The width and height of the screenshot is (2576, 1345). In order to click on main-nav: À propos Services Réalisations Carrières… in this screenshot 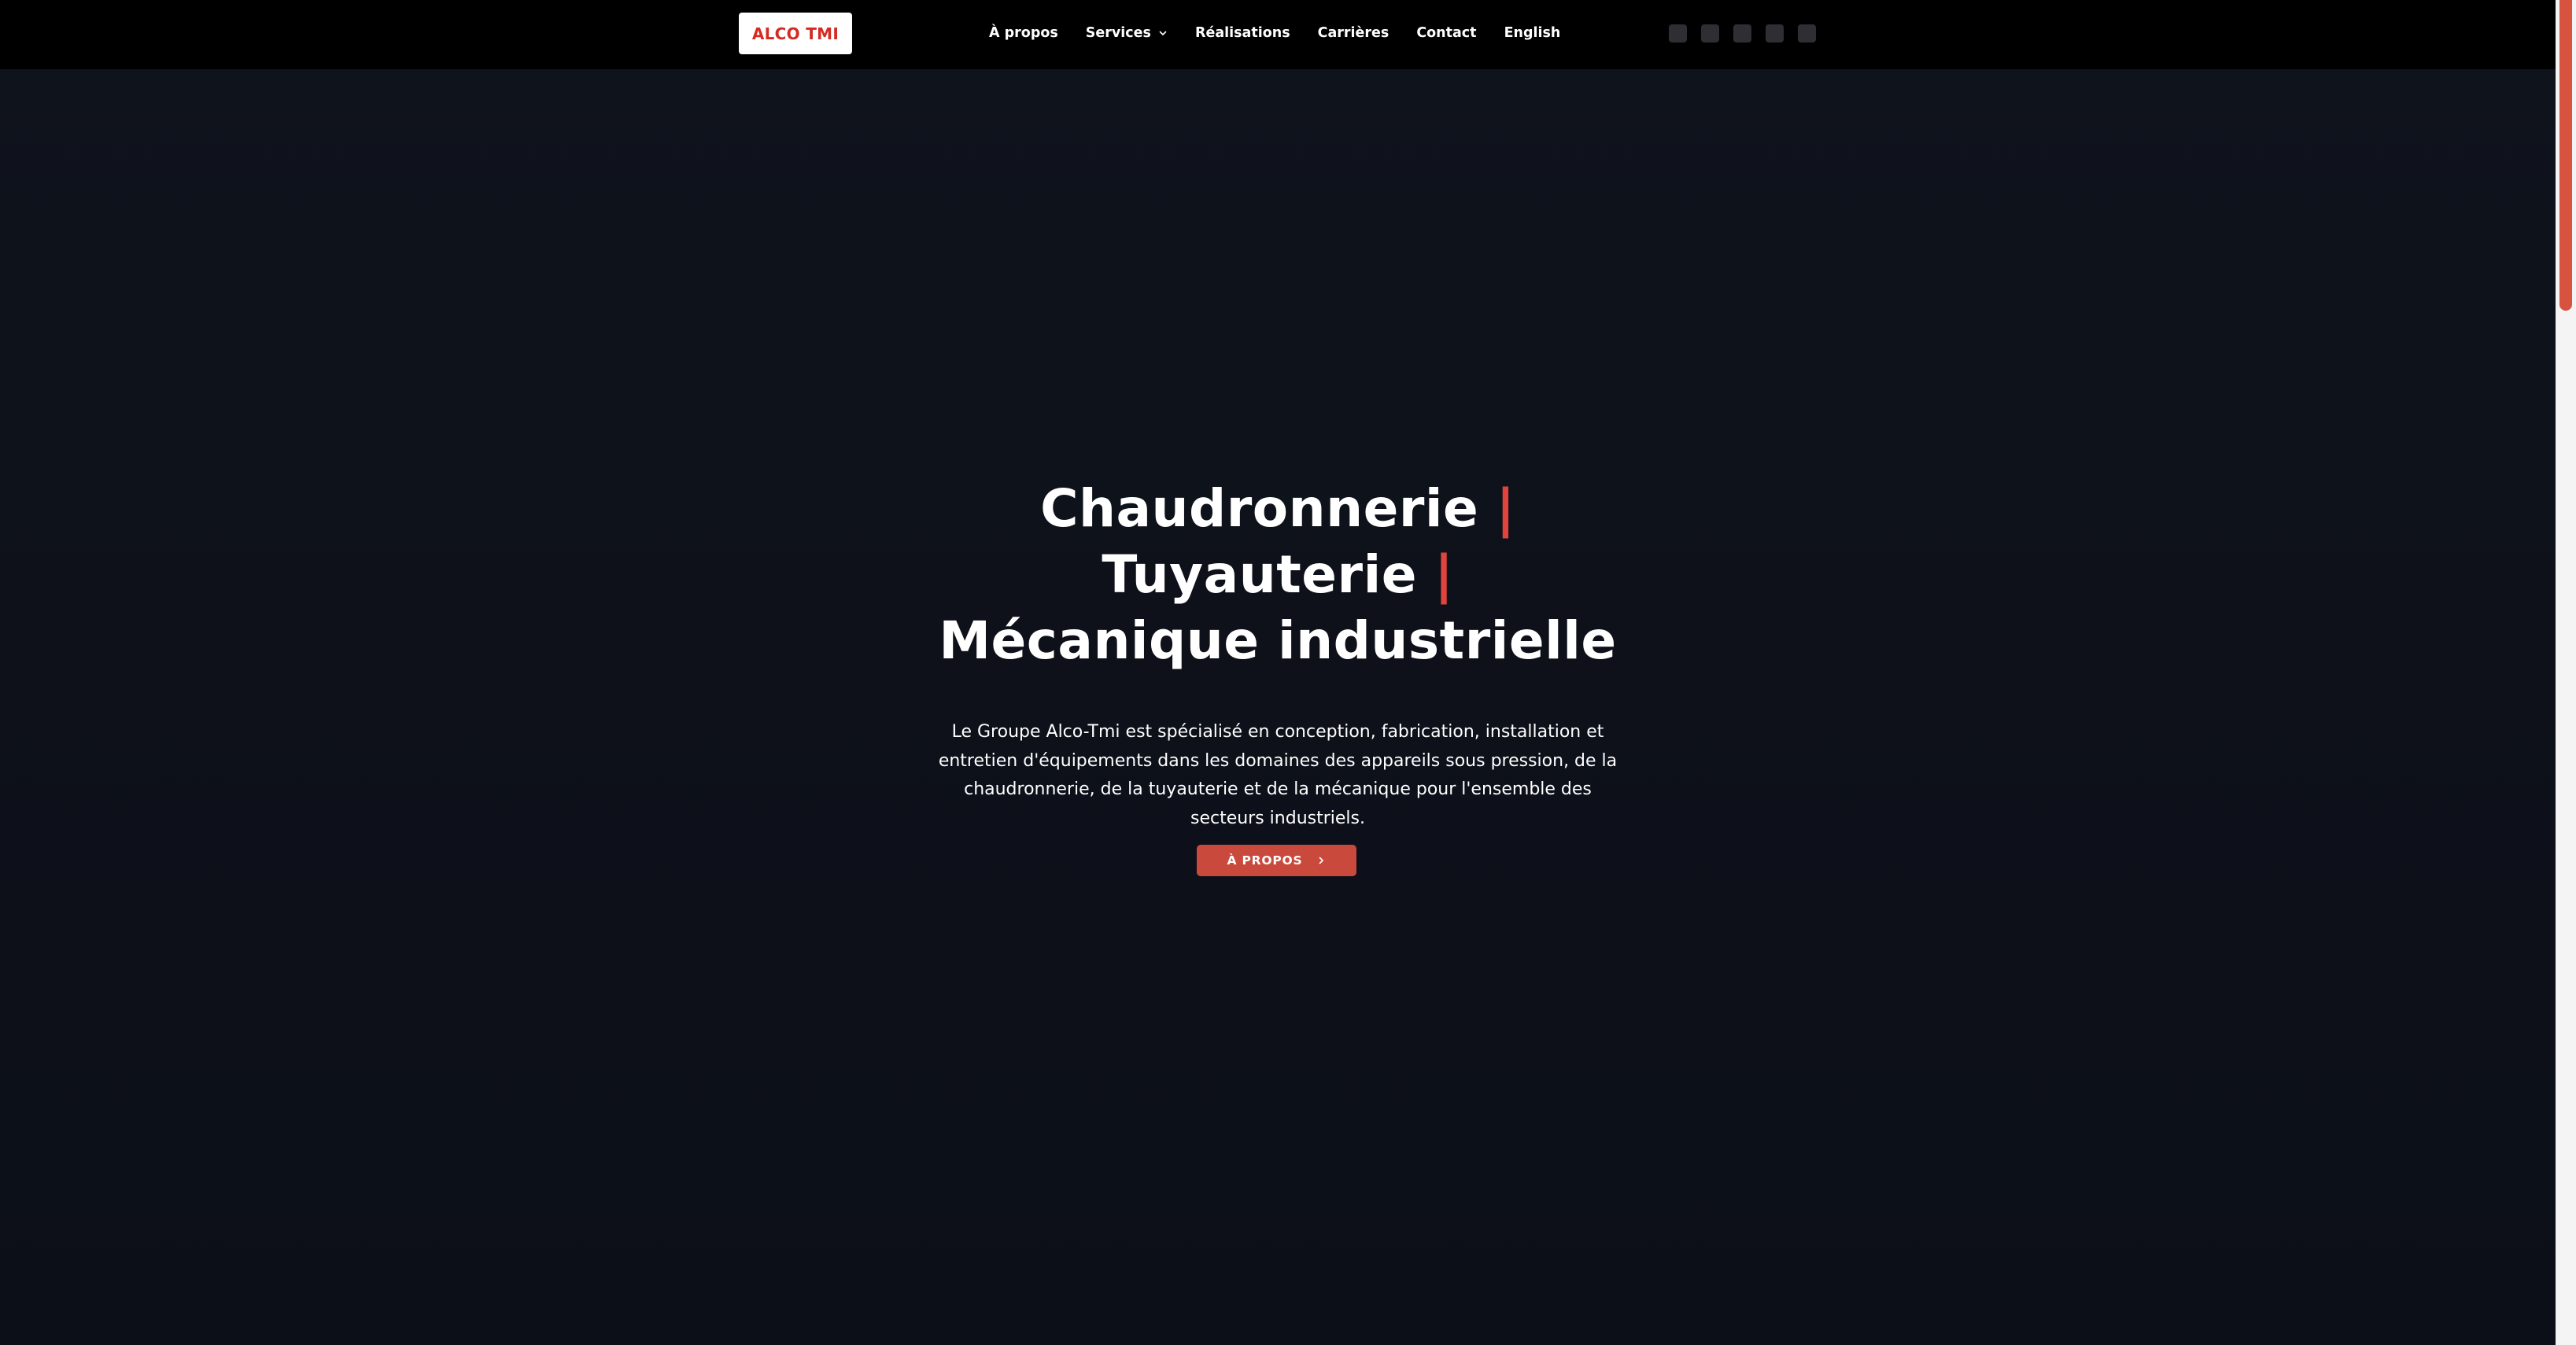, I will do `click(1275, 33)`.